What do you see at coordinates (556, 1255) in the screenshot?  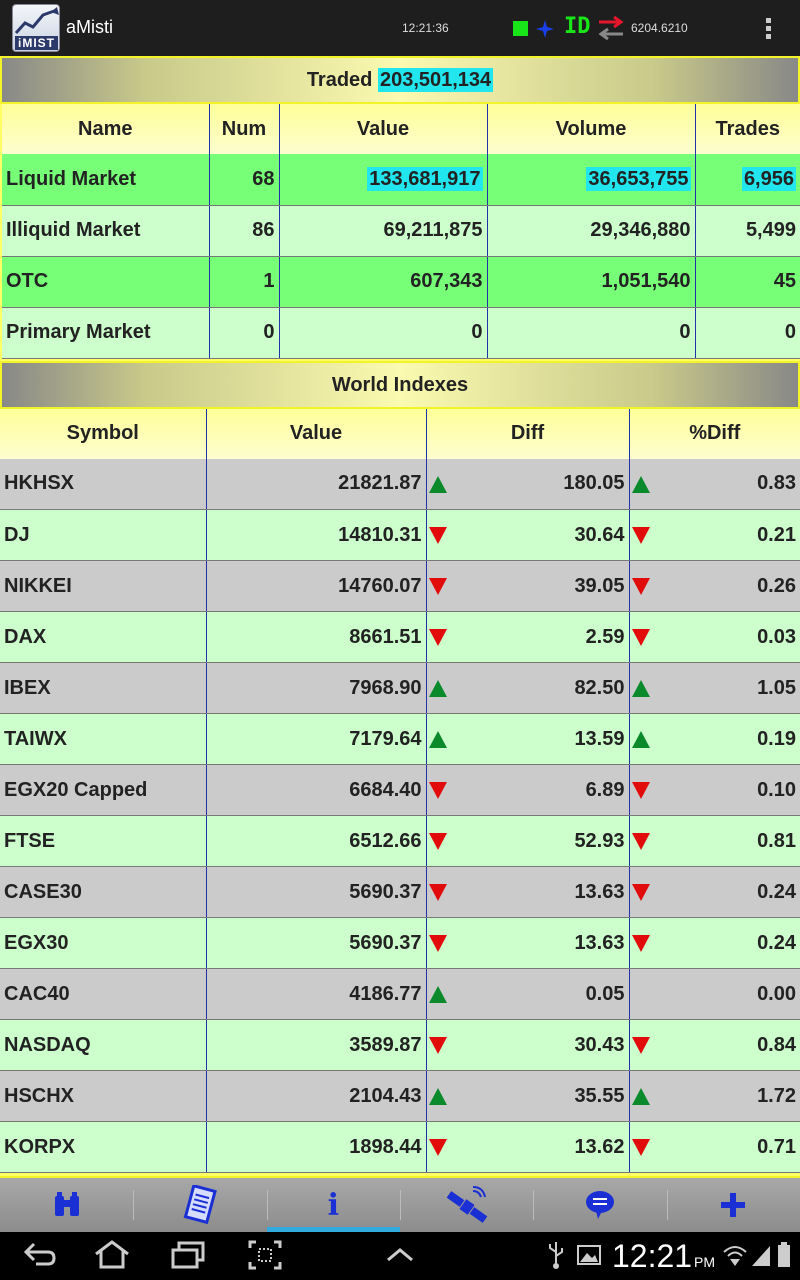 I see `usb-icon` at bounding box center [556, 1255].